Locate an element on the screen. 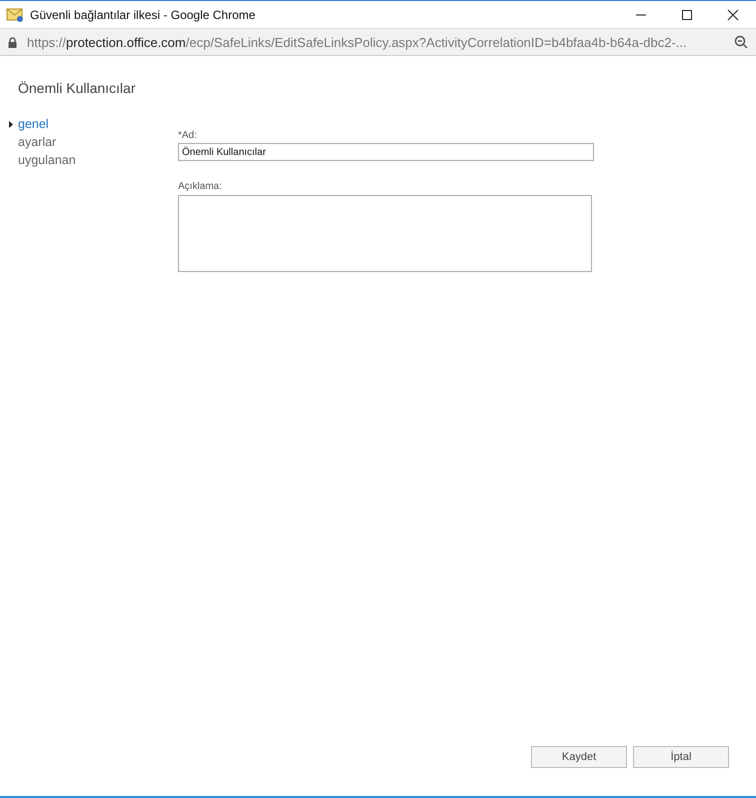  nav-link: ayarlar is located at coordinates (37, 142).